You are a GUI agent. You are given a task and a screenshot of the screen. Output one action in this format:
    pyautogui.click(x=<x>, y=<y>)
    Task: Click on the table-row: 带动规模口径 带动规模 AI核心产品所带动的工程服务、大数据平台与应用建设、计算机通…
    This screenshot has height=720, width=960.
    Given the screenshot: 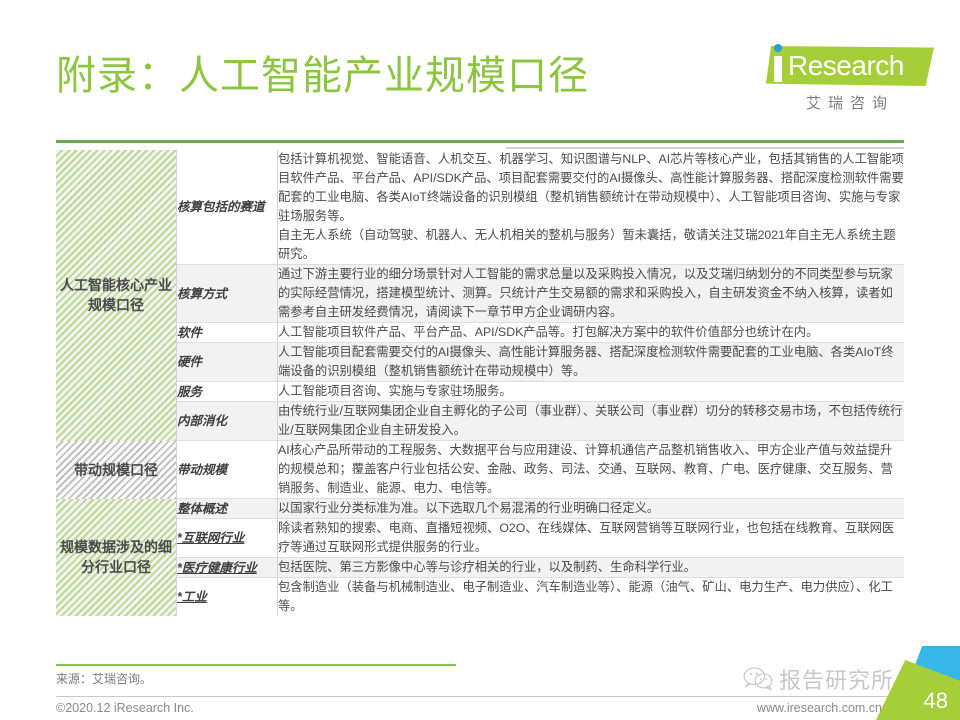 What is the action you would take?
    pyautogui.click(x=480, y=469)
    